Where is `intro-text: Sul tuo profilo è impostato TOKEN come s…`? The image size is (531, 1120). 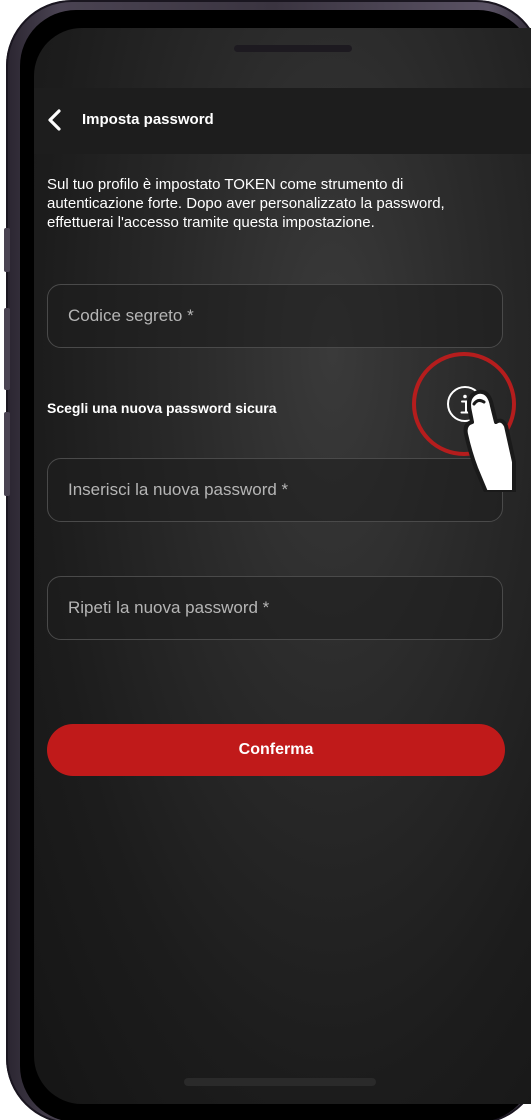
intro-text: Sul tuo profilo è impostato TOKEN come s… is located at coordinates (282, 203).